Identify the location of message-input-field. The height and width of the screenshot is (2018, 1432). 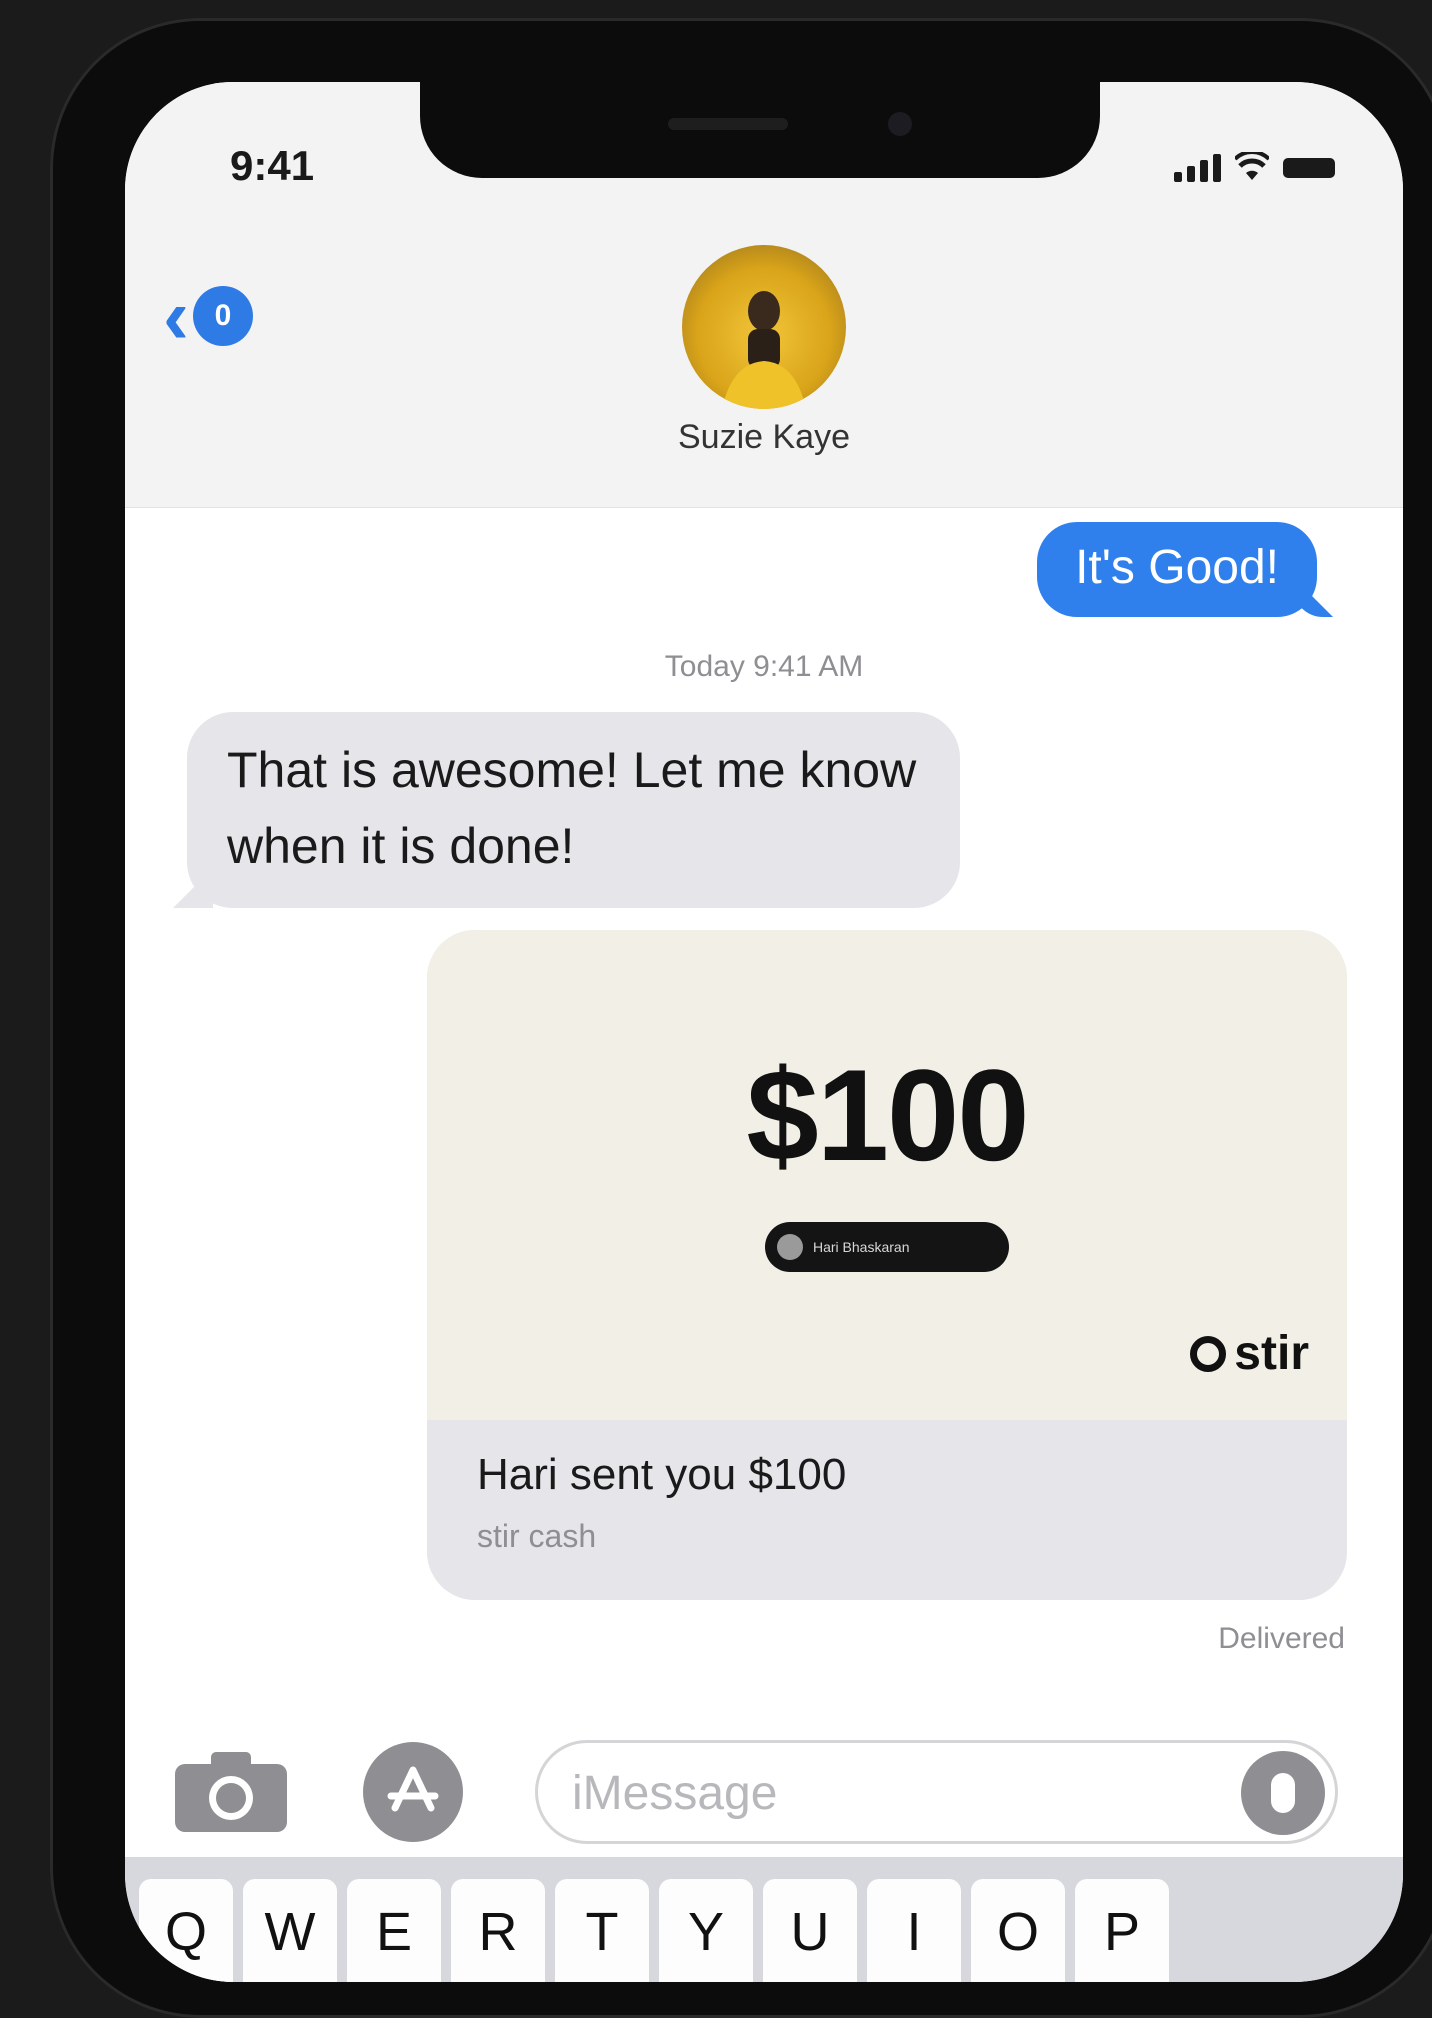
(936, 1792).